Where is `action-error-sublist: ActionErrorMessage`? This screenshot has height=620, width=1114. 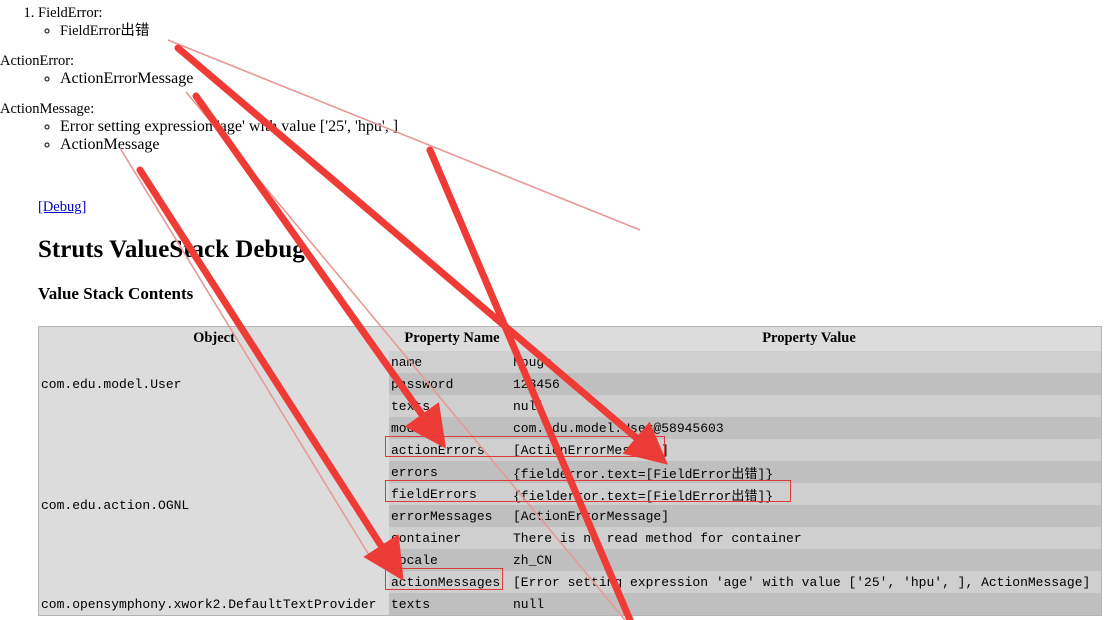 action-error-sublist: ActionErrorMessage is located at coordinates (550, 79).